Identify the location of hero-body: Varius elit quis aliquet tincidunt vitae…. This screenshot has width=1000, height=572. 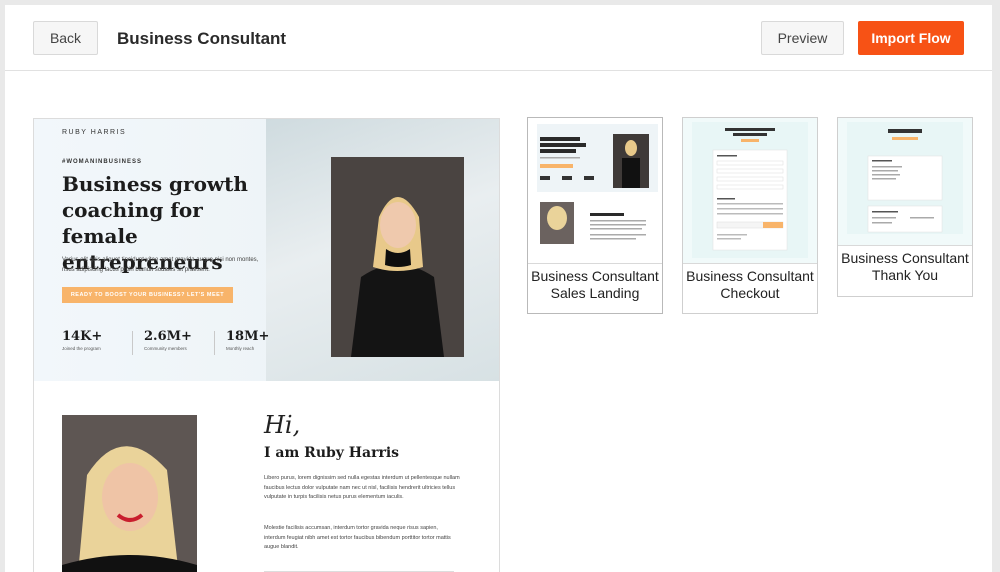
(160, 265).